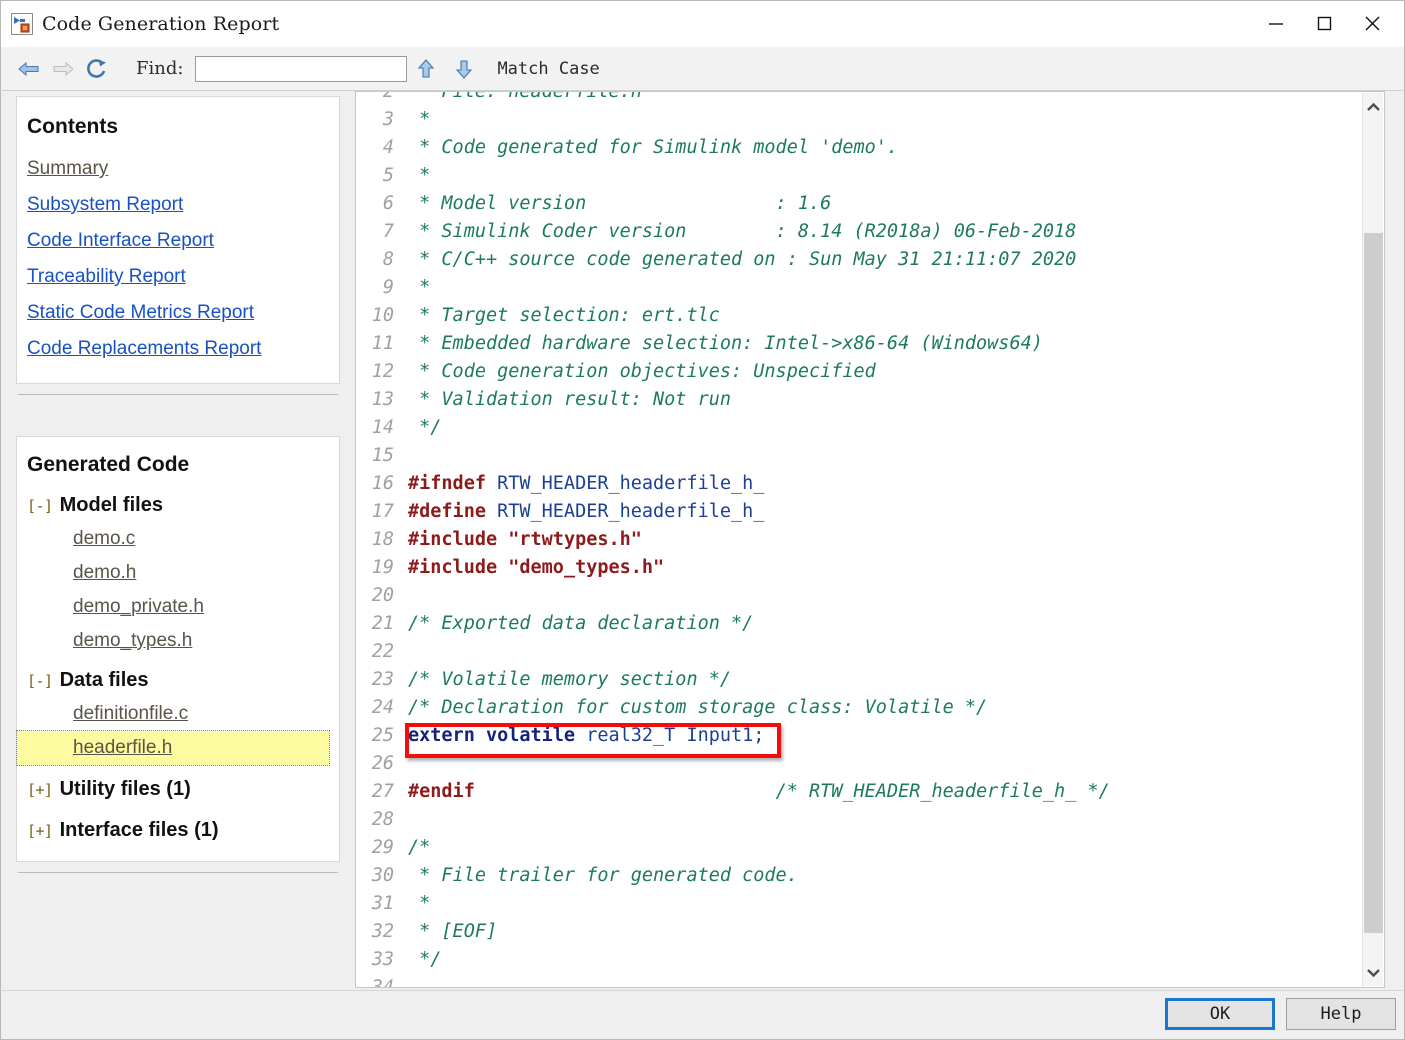 This screenshot has width=1405, height=1040. What do you see at coordinates (382, 980) in the screenshot?
I see `line-number: 34` at bounding box center [382, 980].